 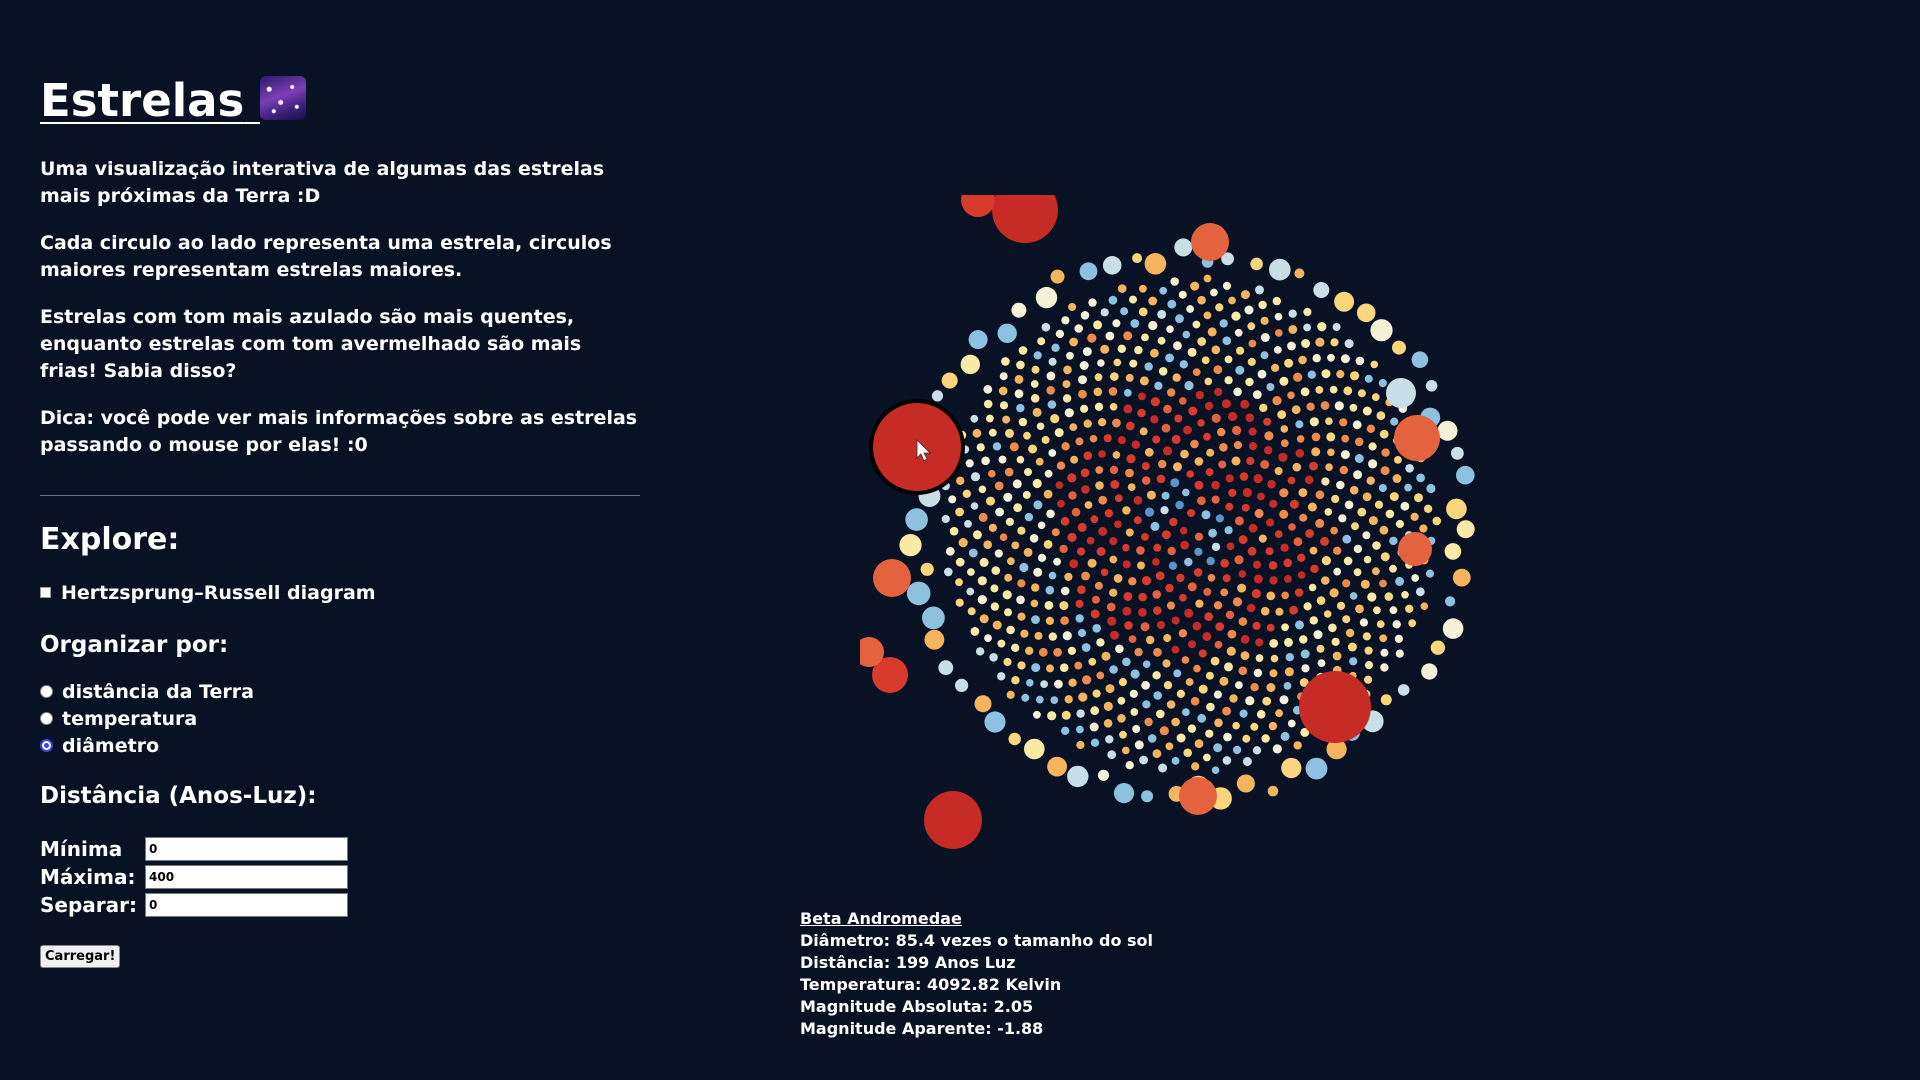 I want to click on separate-input, so click(x=246, y=905).